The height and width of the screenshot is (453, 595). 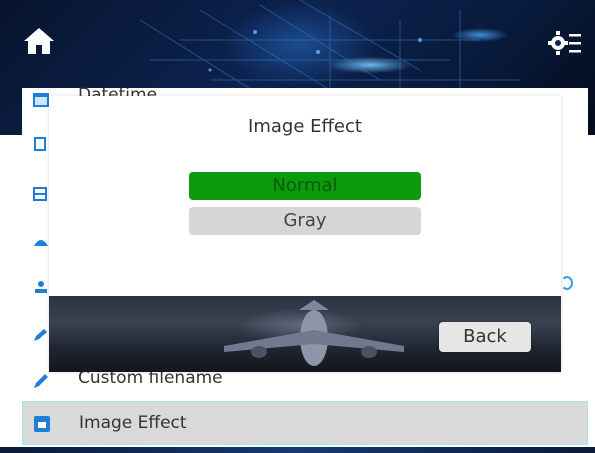 I want to click on storage-icon, so click(x=41, y=240).